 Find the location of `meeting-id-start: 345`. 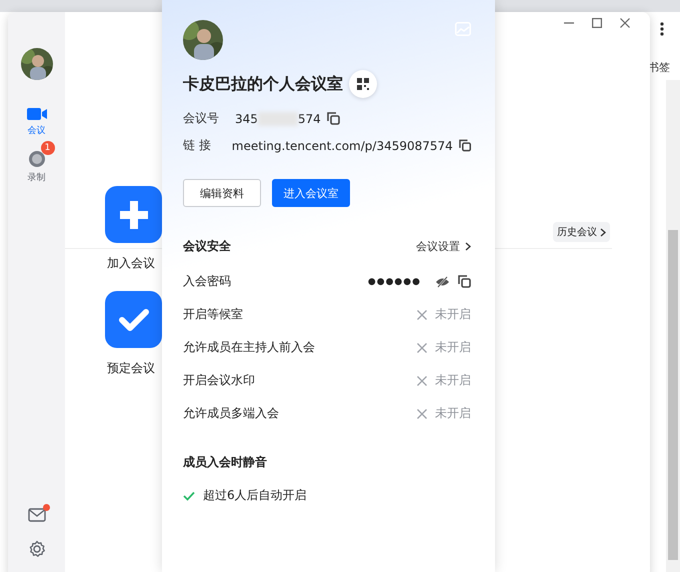

meeting-id-start: 345 is located at coordinates (246, 119).